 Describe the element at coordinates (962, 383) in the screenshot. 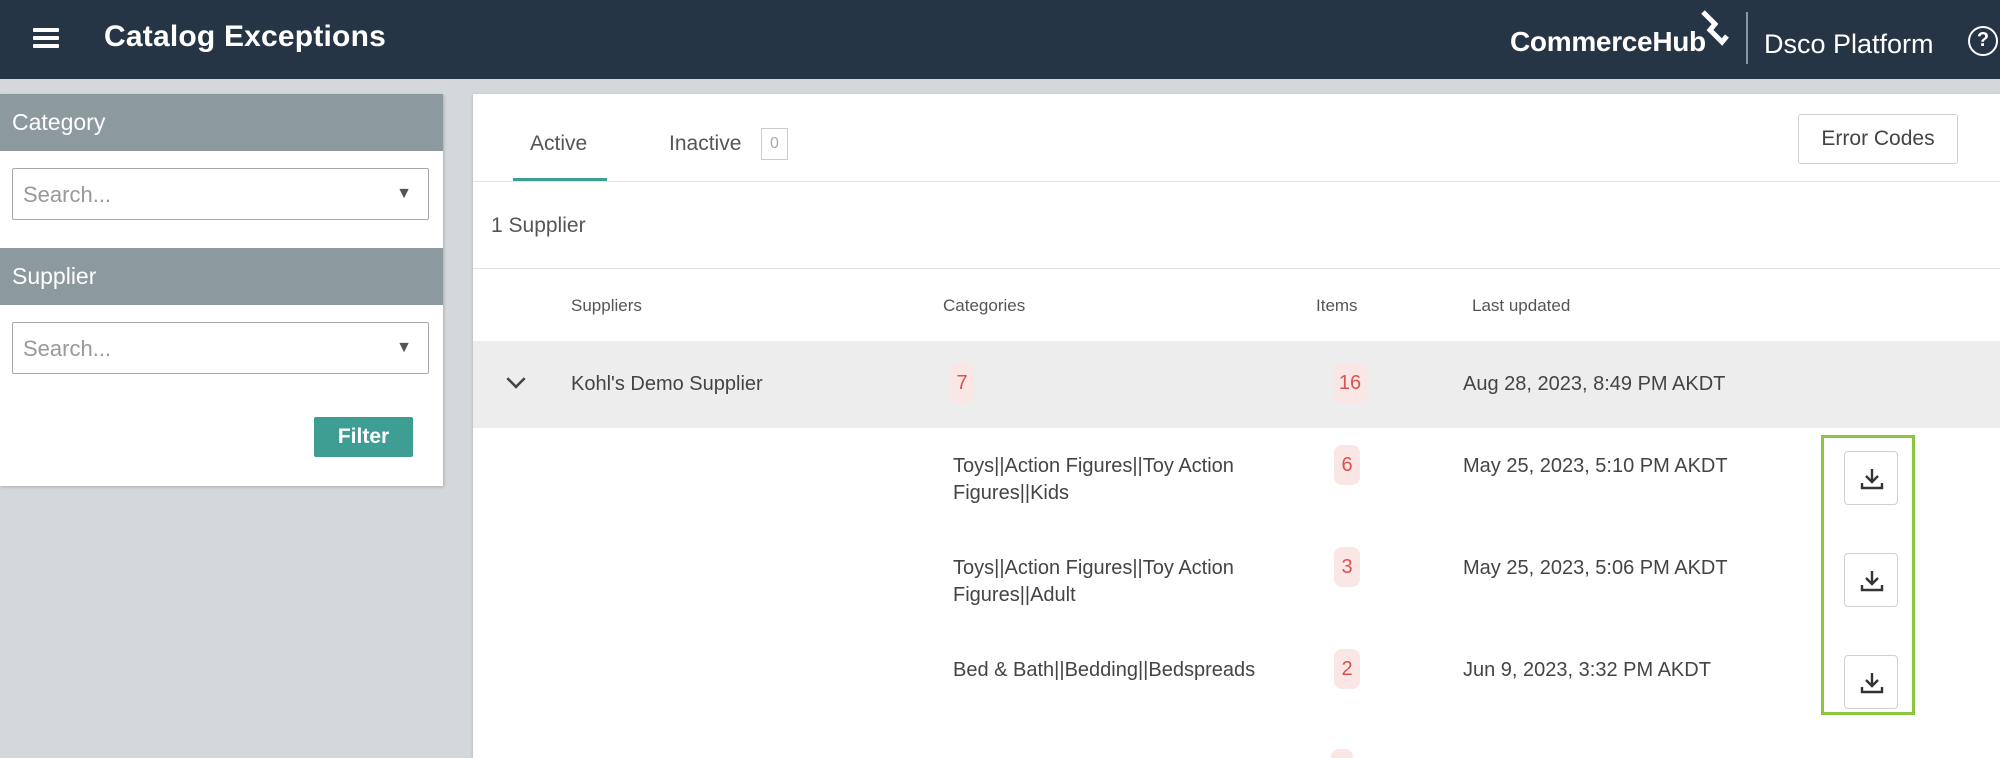

I see `categories-count-badge: 7` at that location.